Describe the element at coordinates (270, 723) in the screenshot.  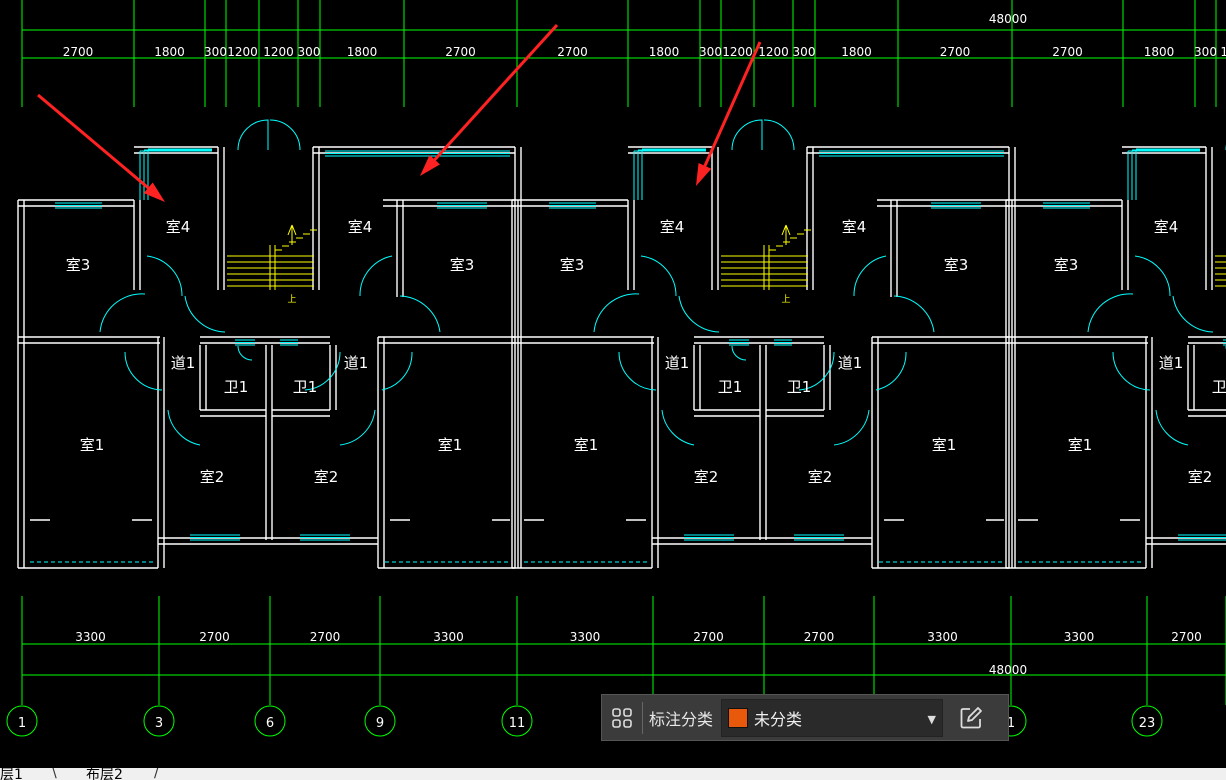
I see `axis-label: 6` at that location.